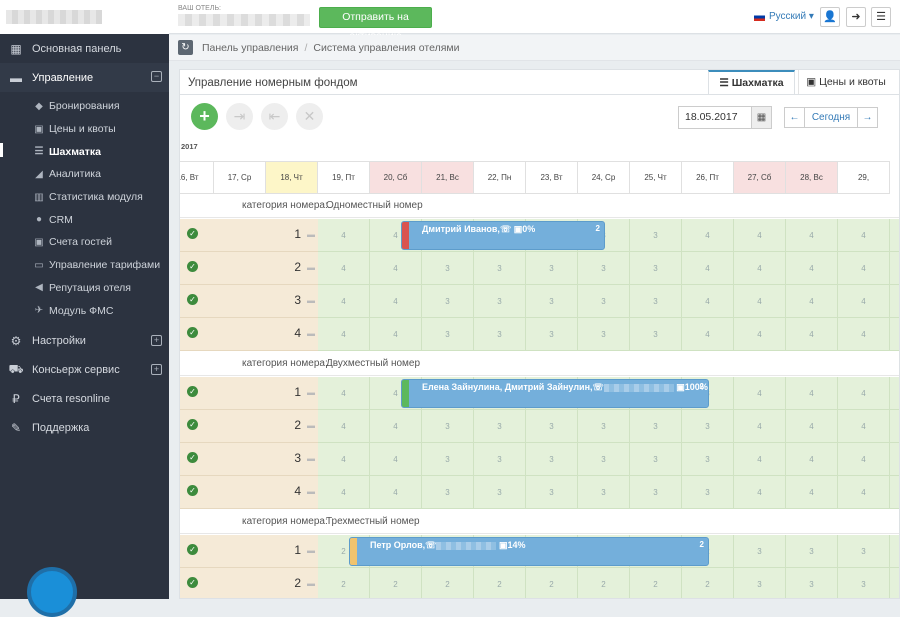 The image size is (900, 617). What do you see at coordinates (784, 16) in the screenshot?
I see `language-select: Русский ▾` at bounding box center [784, 16].